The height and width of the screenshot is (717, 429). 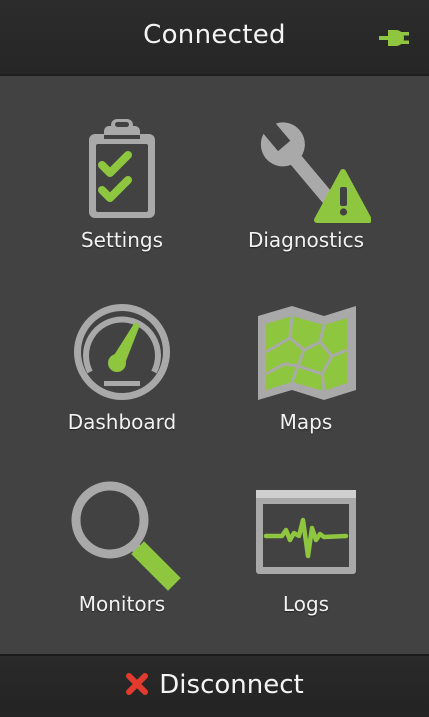 I want to click on settings-label: Settings, so click(x=122, y=240).